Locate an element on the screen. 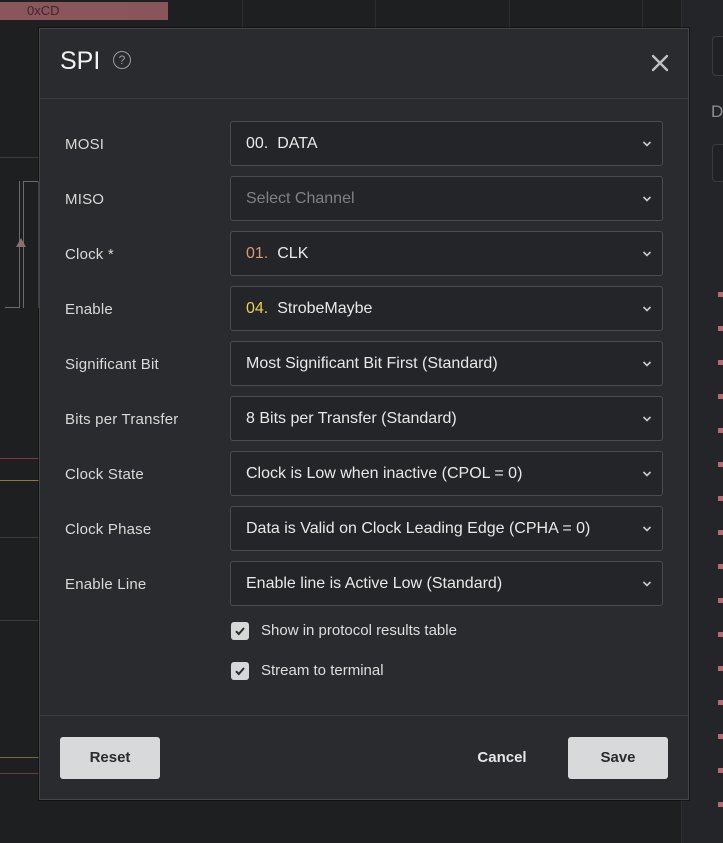 This screenshot has height=843, width=723. stream-to-terminal-checkbox is located at coordinates (240, 671).